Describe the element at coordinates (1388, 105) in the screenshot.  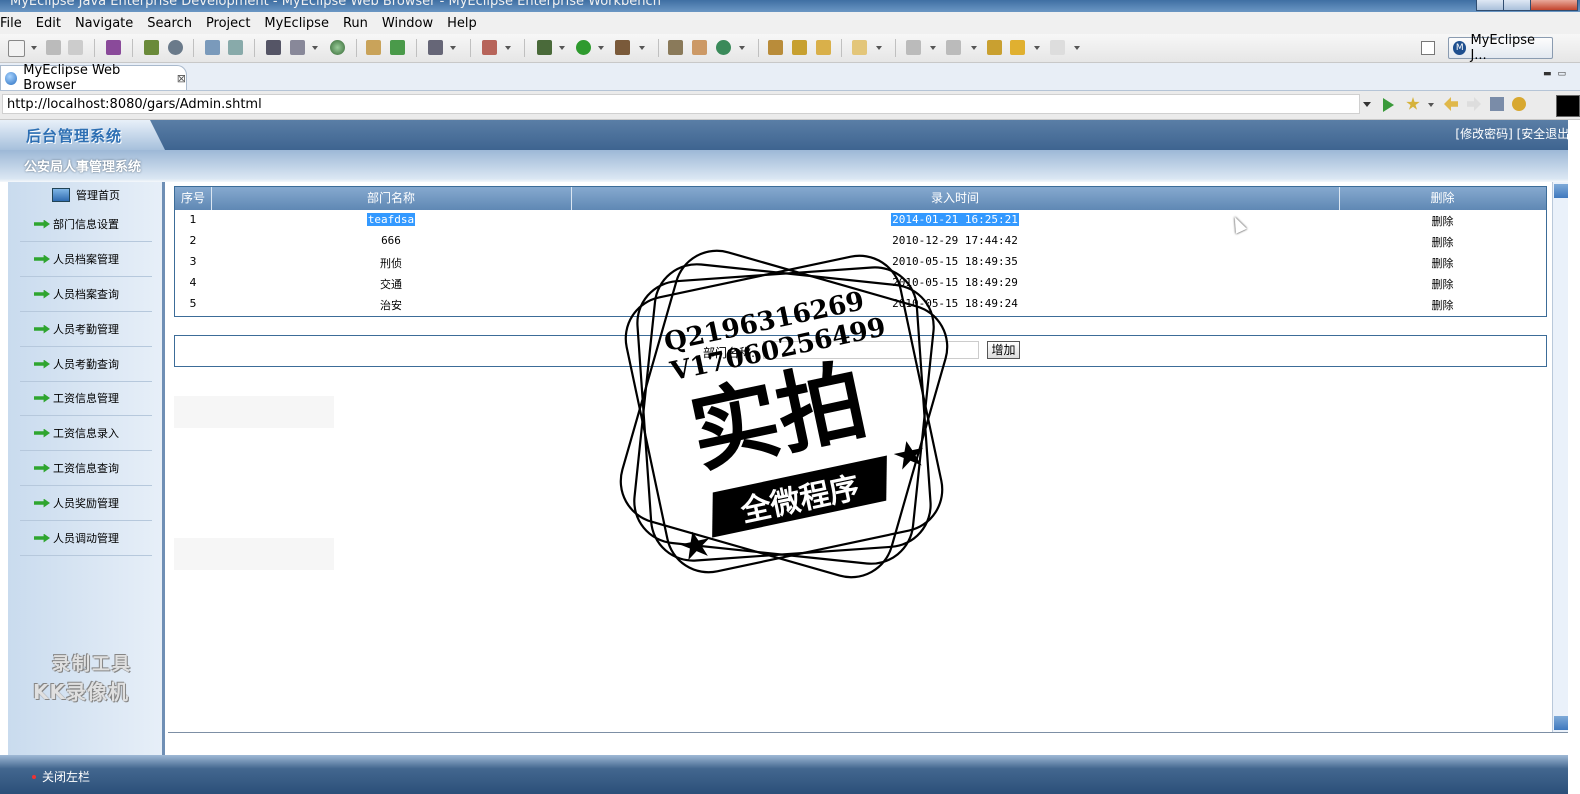
I see `go-icon` at that location.